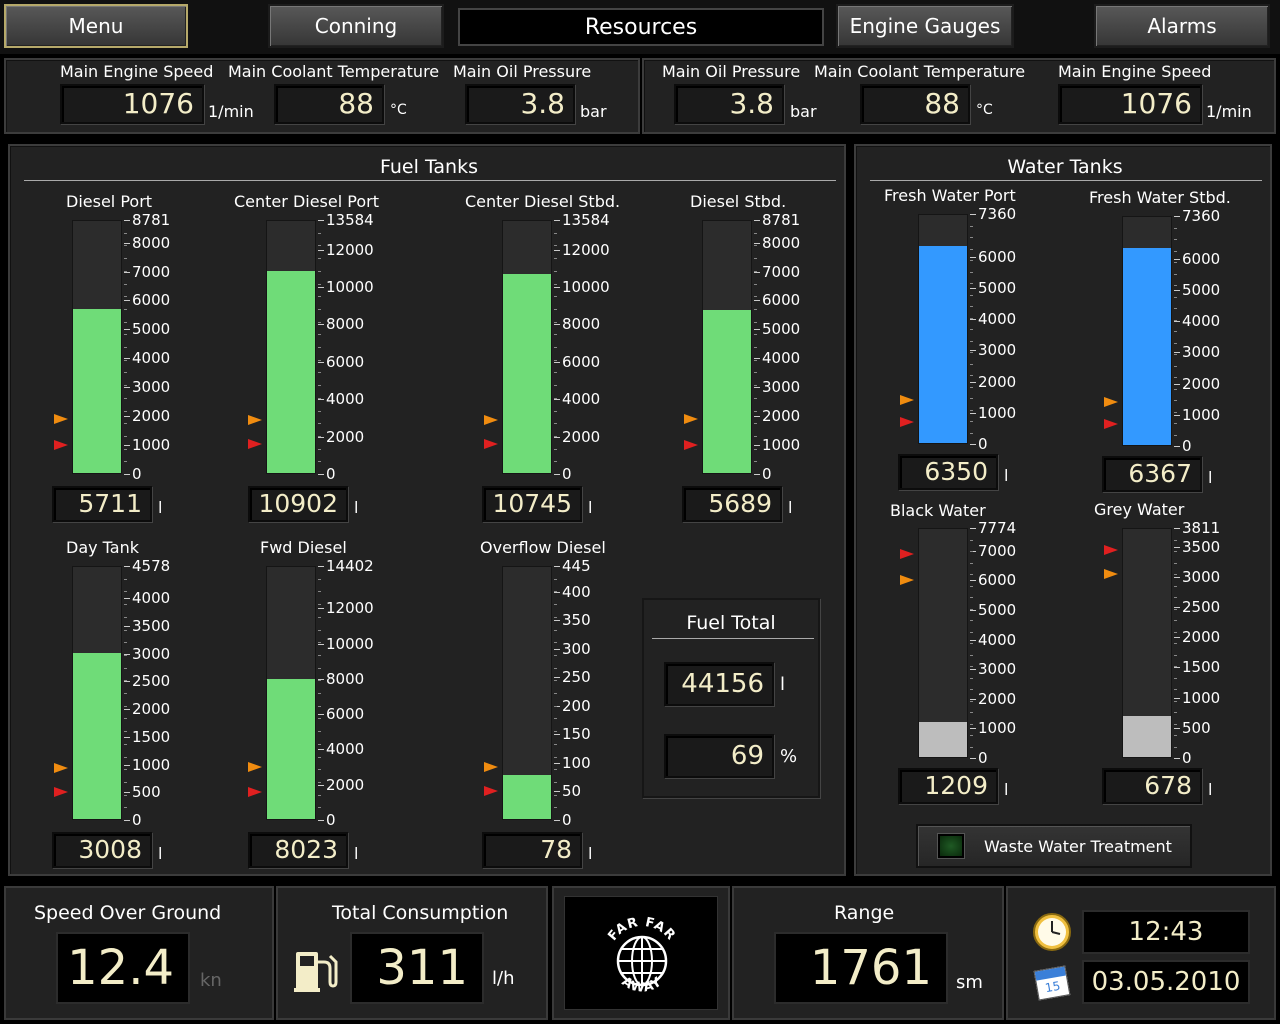 The height and width of the screenshot is (1024, 1280). What do you see at coordinates (1135, 71) in the screenshot?
I see `engine-speed-label: Main Engine Speed` at bounding box center [1135, 71].